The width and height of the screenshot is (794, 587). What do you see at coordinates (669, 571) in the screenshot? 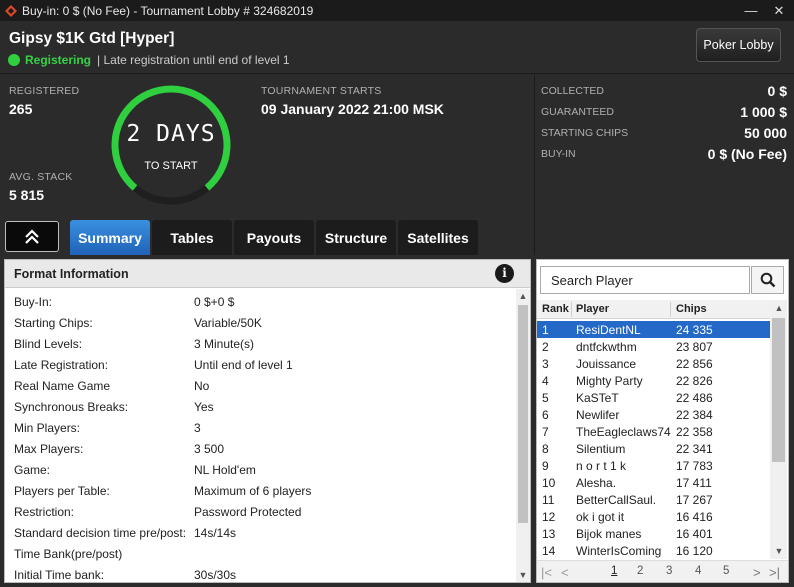
I see `page-link-3: 3` at bounding box center [669, 571].